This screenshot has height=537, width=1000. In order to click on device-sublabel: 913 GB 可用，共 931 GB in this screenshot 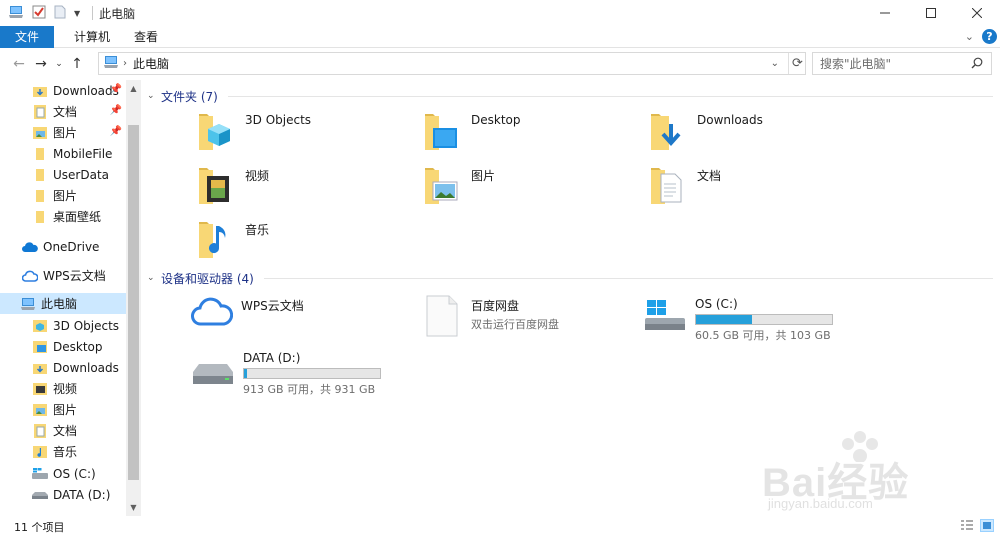, I will do `click(309, 389)`.